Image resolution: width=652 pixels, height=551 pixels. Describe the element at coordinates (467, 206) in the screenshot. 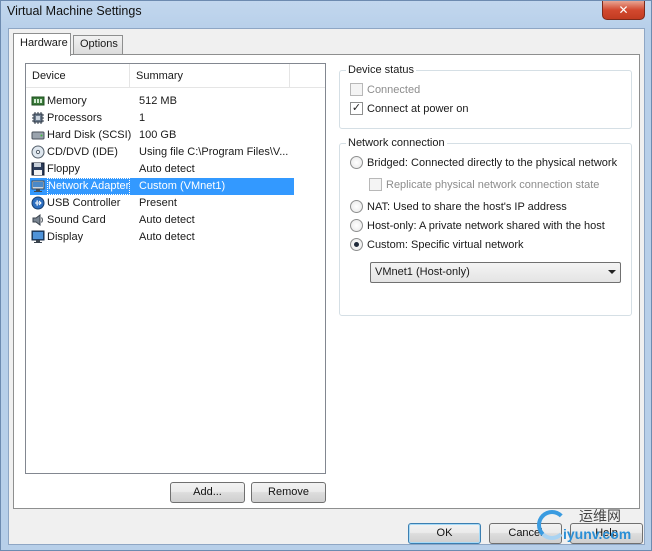

I see `nat-label: NAT: Used to share the host's IP address` at that location.